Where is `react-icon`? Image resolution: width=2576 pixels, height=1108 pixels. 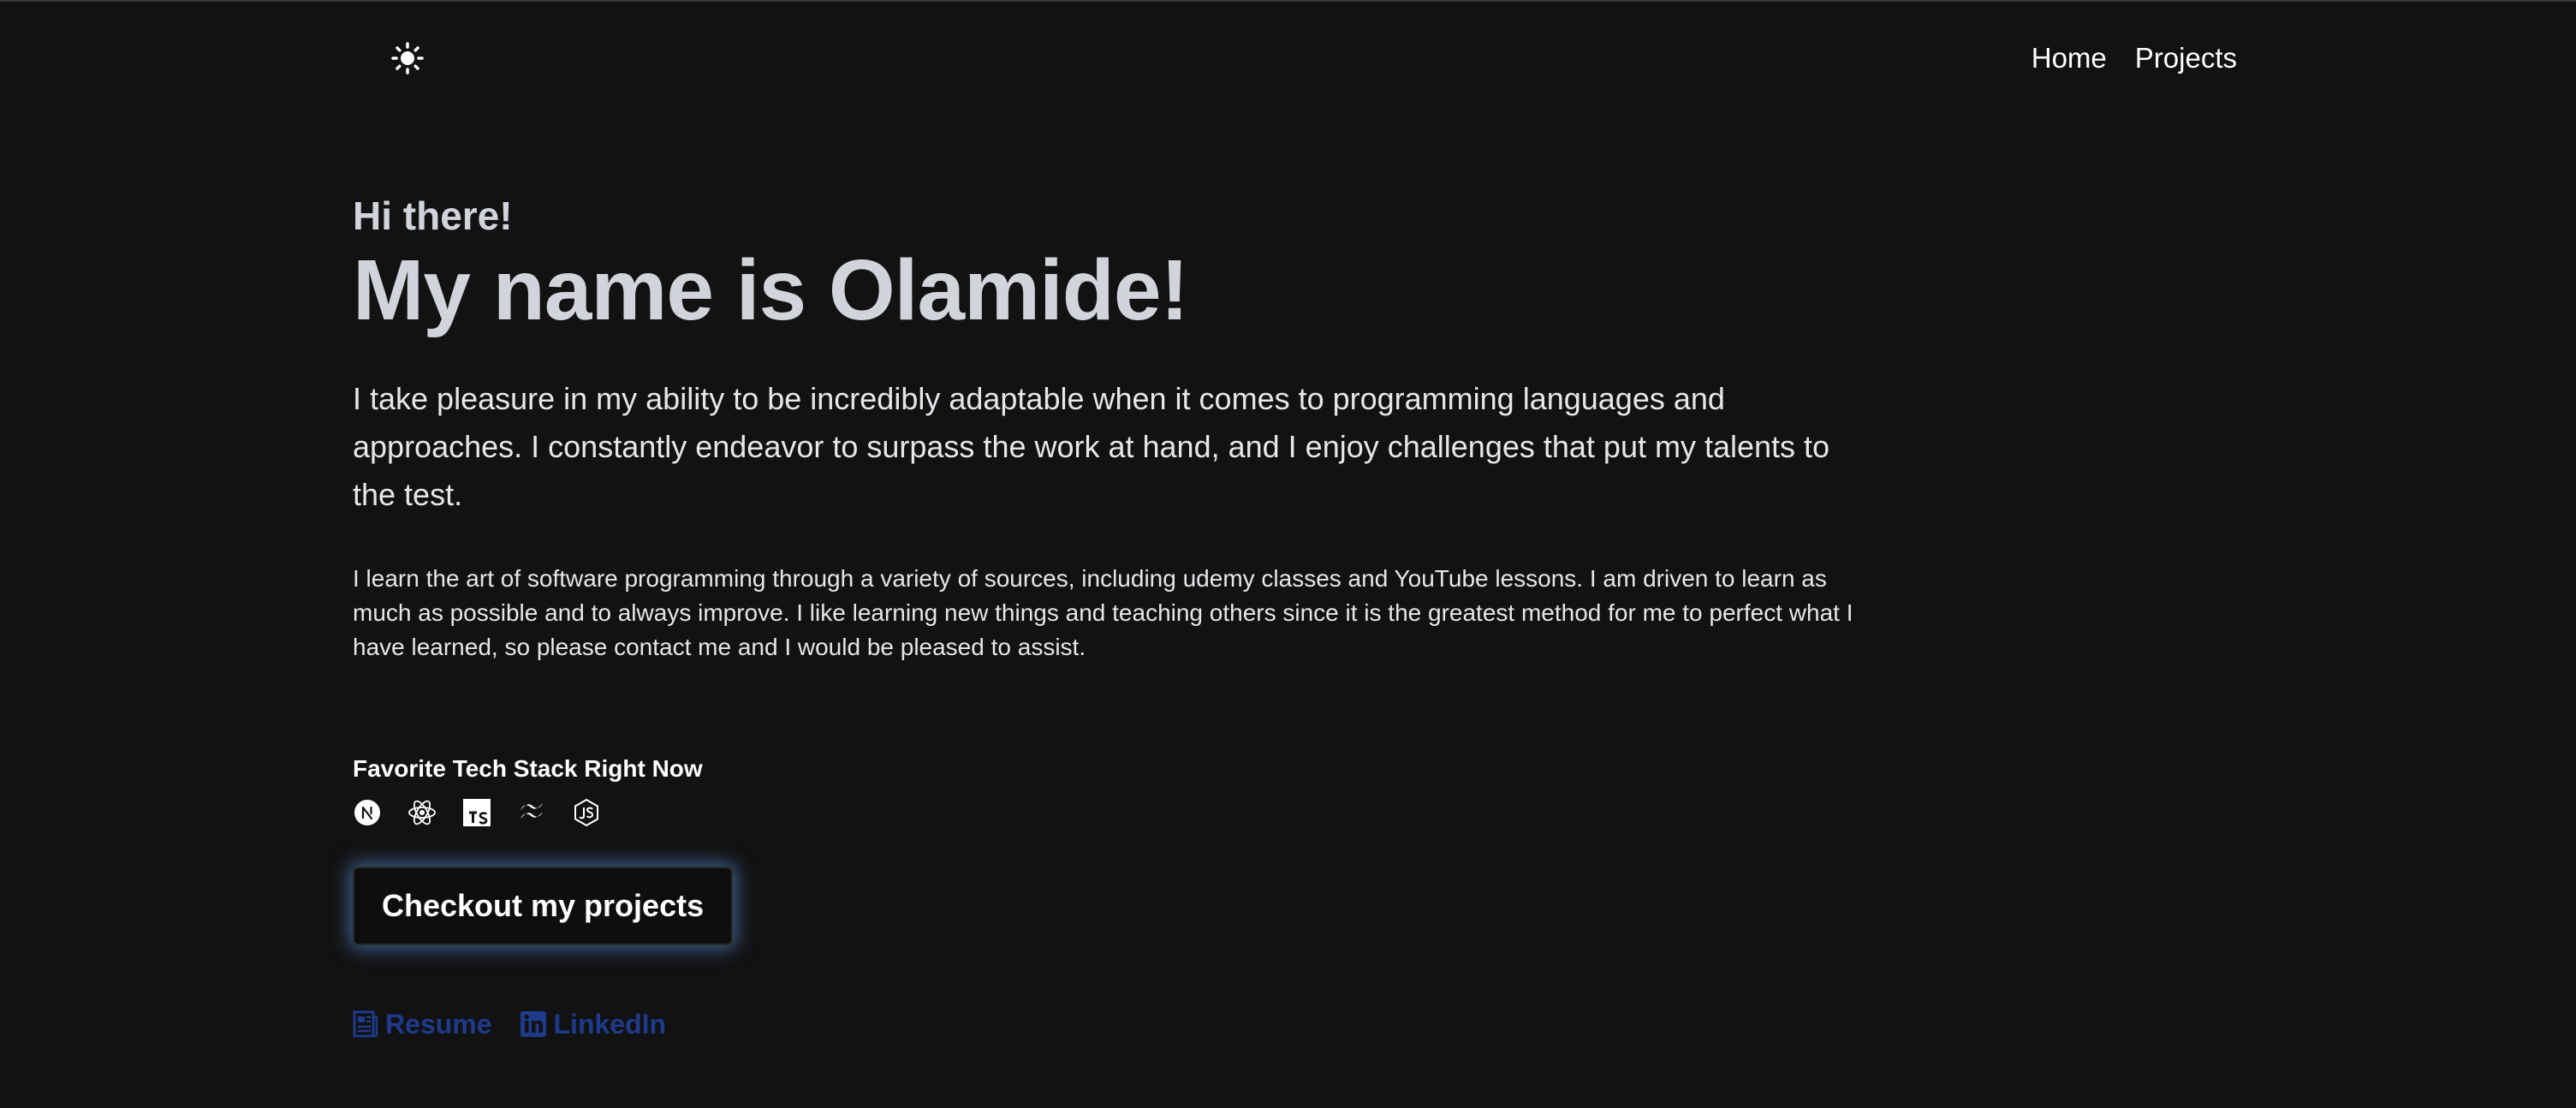
react-icon is located at coordinates (423, 812).